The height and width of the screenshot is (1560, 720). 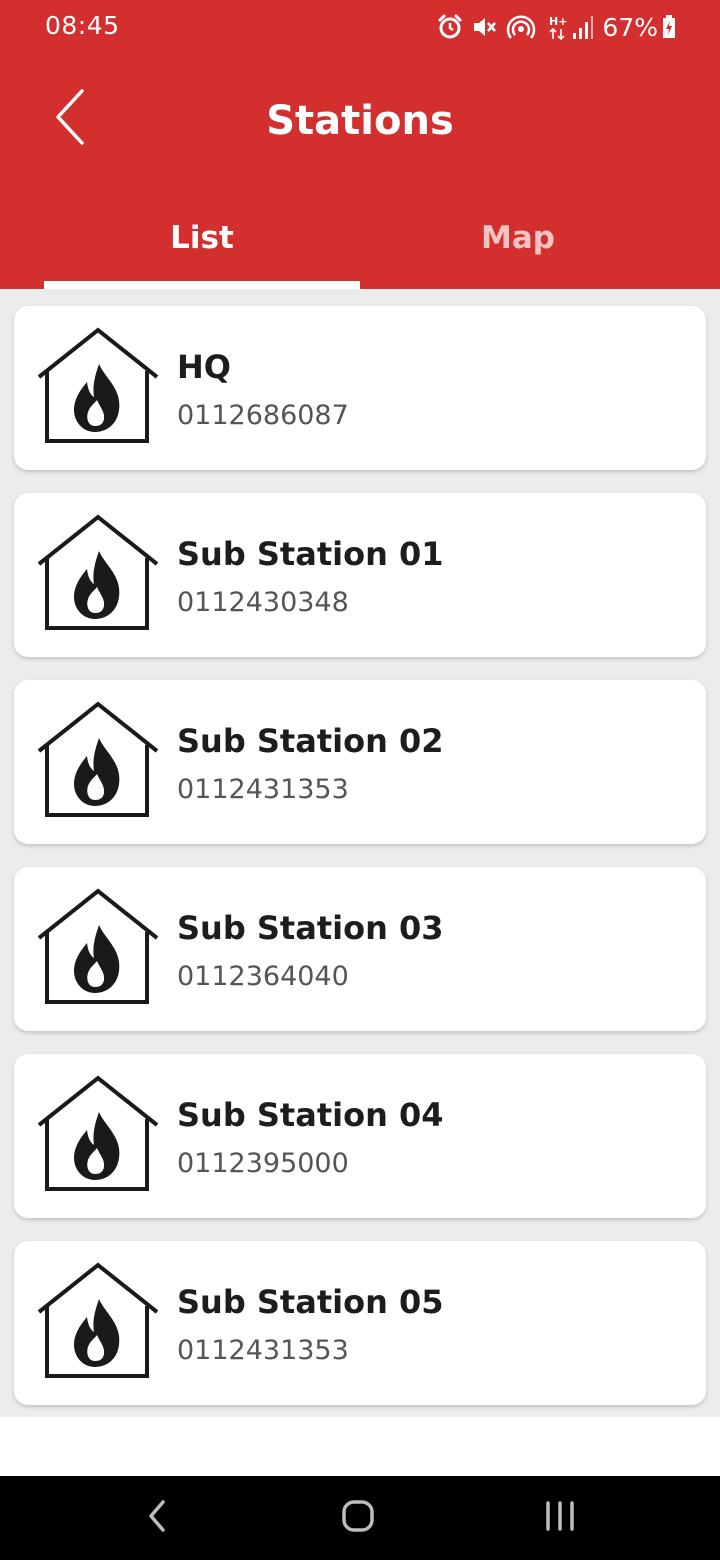 I want to click on station-card-sub-02: Sub Station 02 0112431353, so click(x=360, y=762).